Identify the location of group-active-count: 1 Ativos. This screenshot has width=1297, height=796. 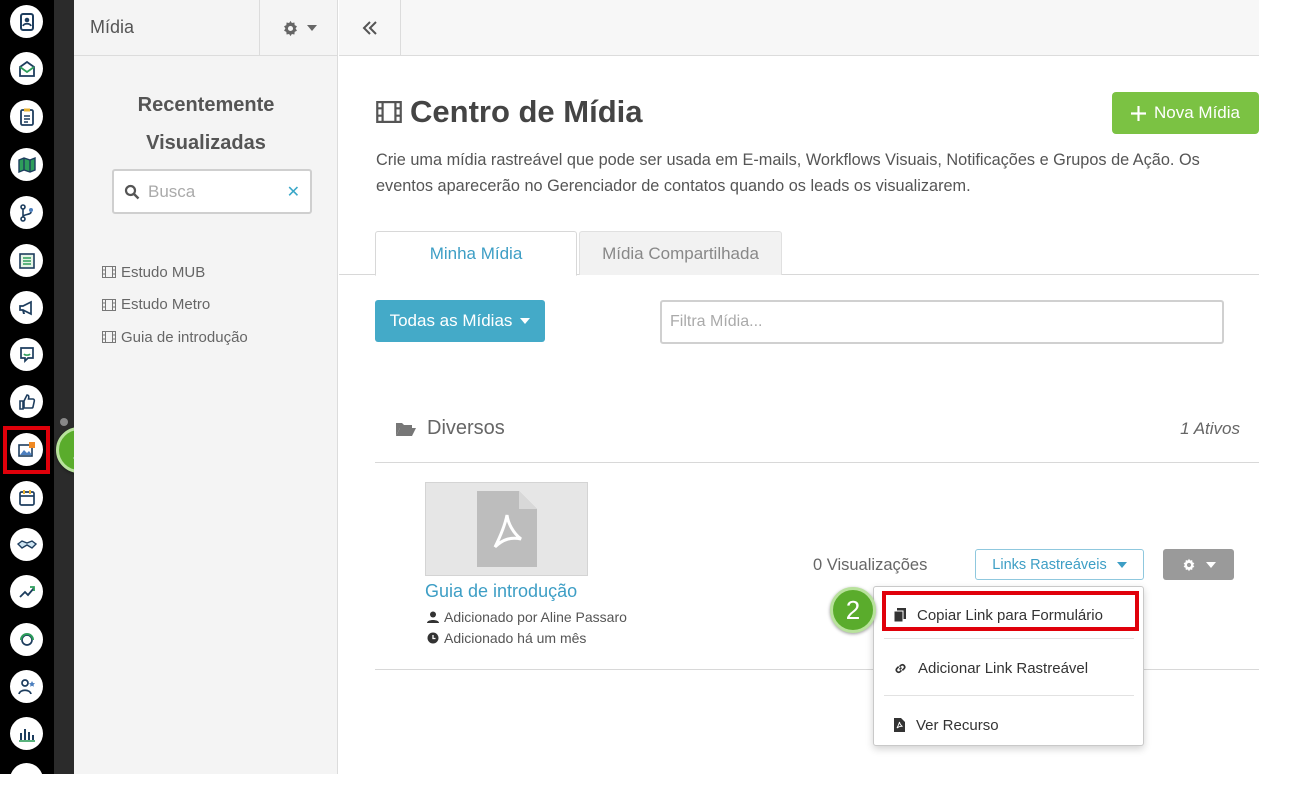
(1210, 428).